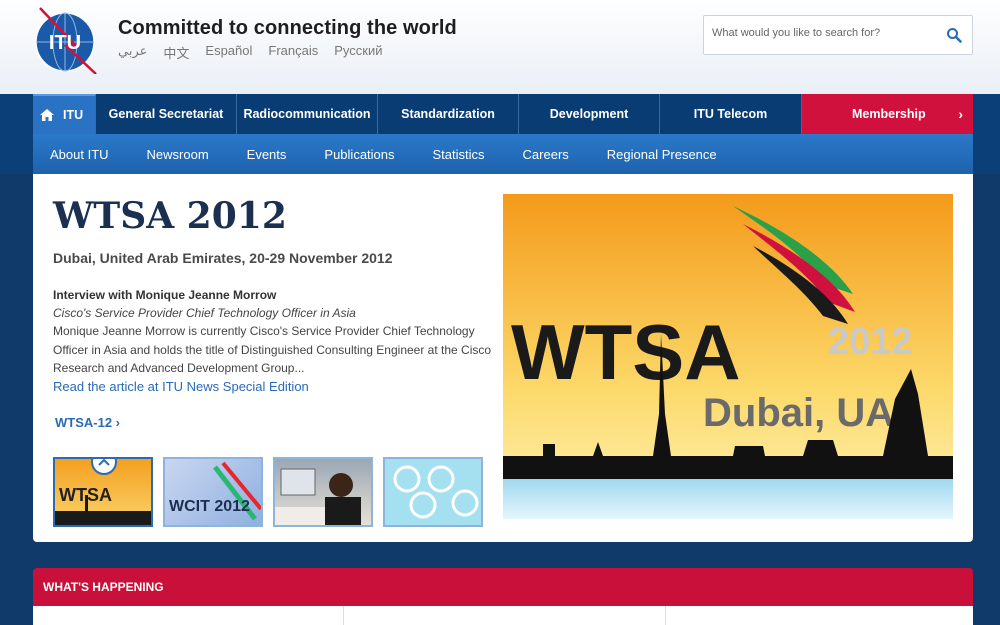 This screenshot has width=1000, height=625. I want to click on subnav-events: Events, so click(267, 154).